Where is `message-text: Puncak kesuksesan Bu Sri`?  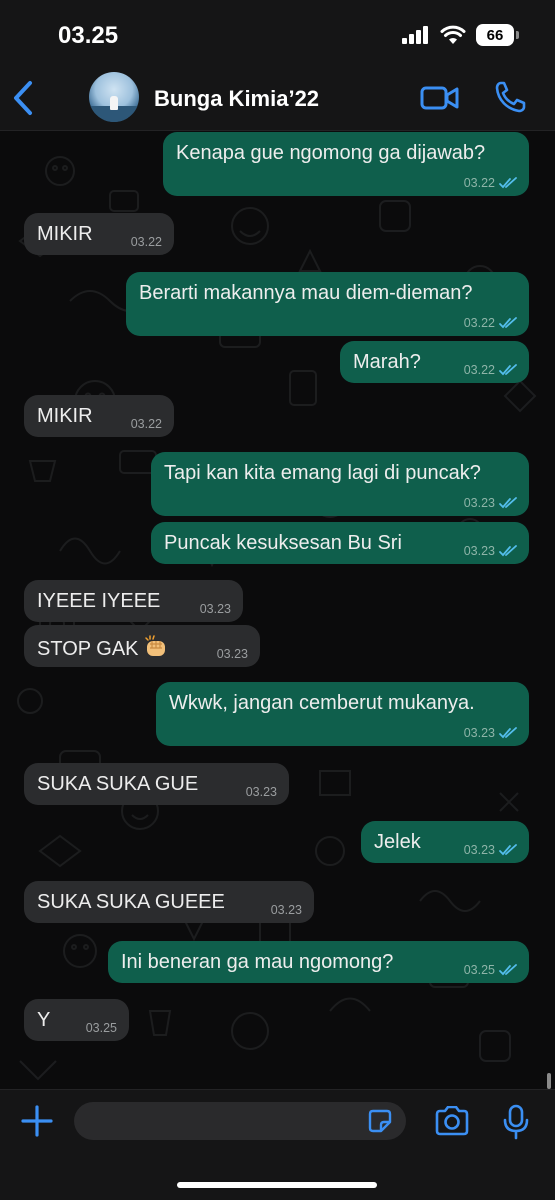 message-text: Puncak kesuksesan Bu Sri is located at coordinates (283, 543).